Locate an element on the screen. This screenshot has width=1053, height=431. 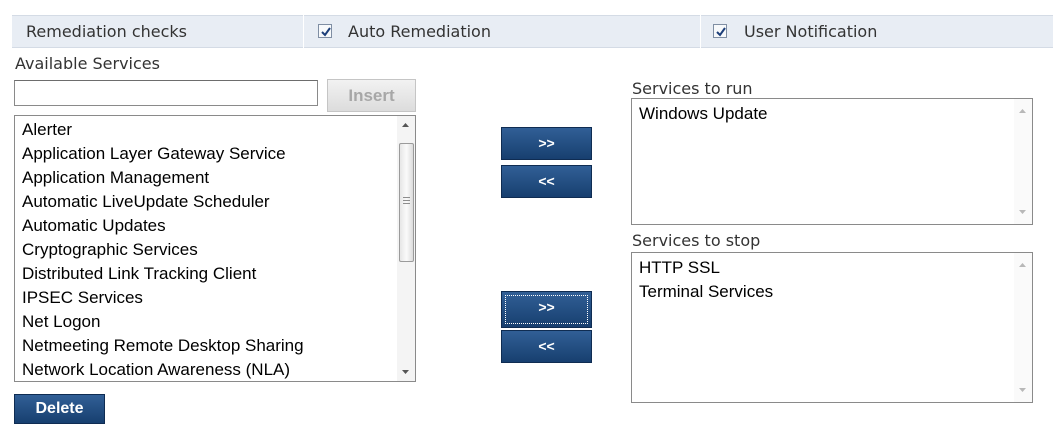
delete-button: Delete is located at coordinates (59, 409).